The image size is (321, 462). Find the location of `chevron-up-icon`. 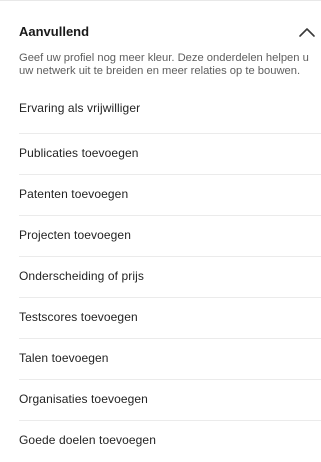

chevron-up-icon is located at coordinates (307, 32).